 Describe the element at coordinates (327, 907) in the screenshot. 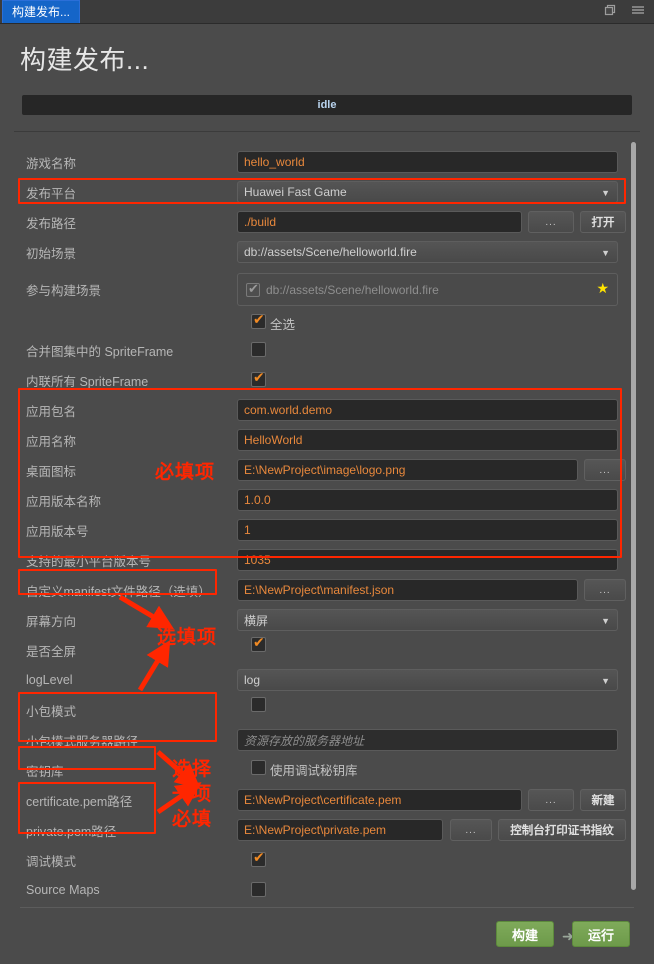

I see `footer-divider` at that location.